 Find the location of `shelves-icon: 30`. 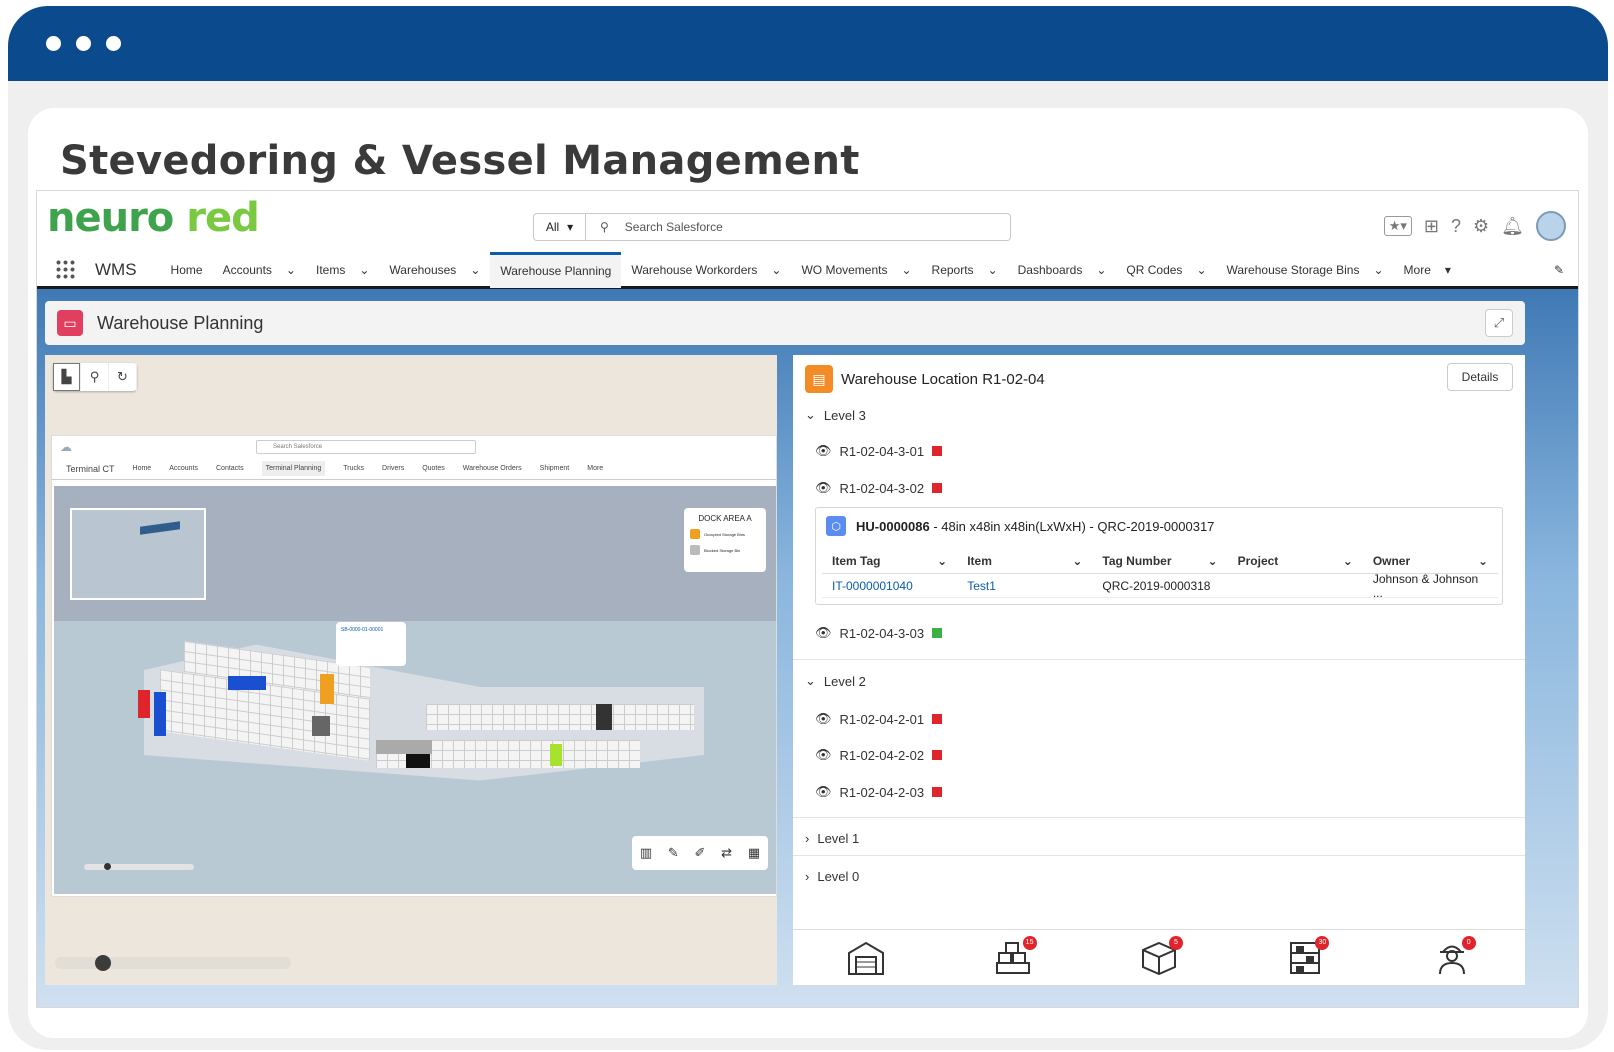

shelves-icon: 30 is located at coordinates (1306, 957).